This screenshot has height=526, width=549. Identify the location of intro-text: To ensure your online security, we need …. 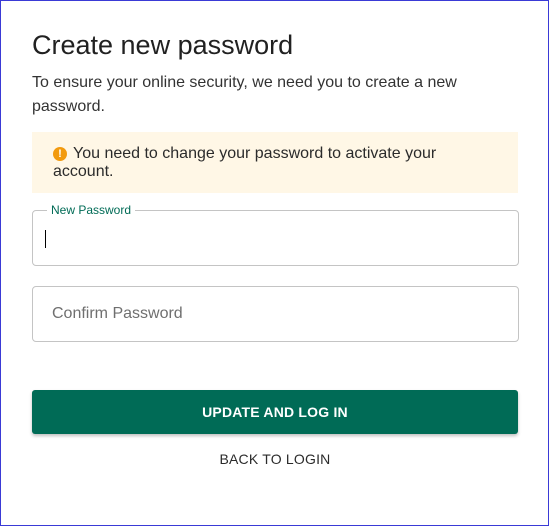
(244, 94).